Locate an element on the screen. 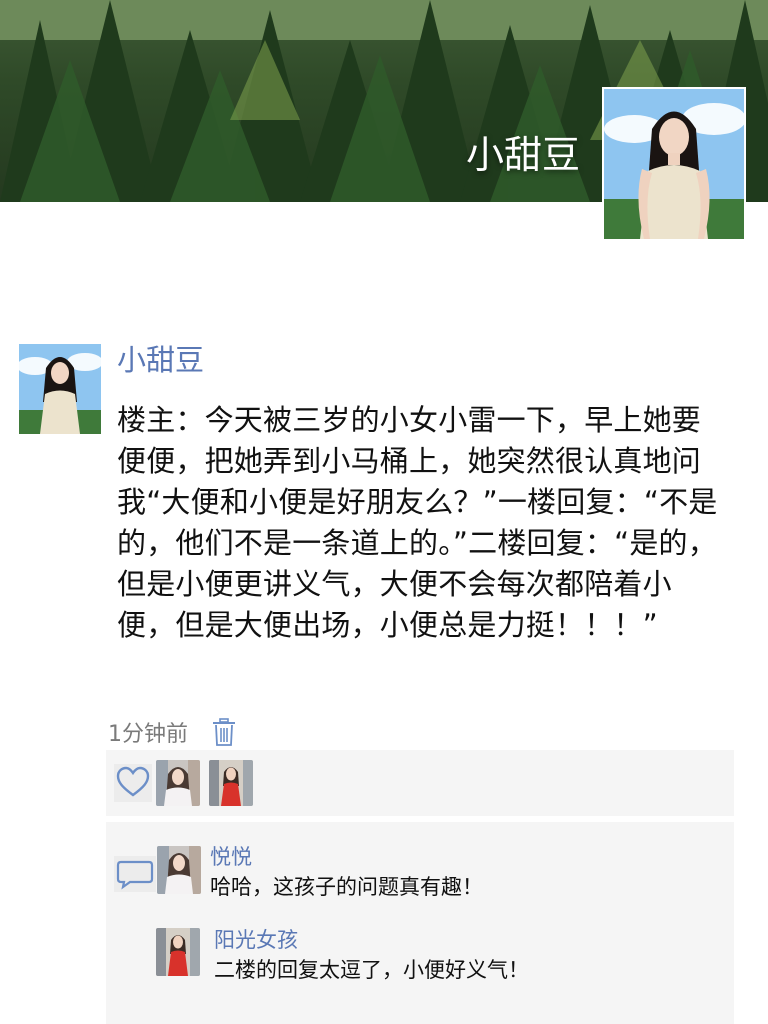  comment-text: 二楼的回复太逗了，小便好义气！ is located at coordinates (371, 970).